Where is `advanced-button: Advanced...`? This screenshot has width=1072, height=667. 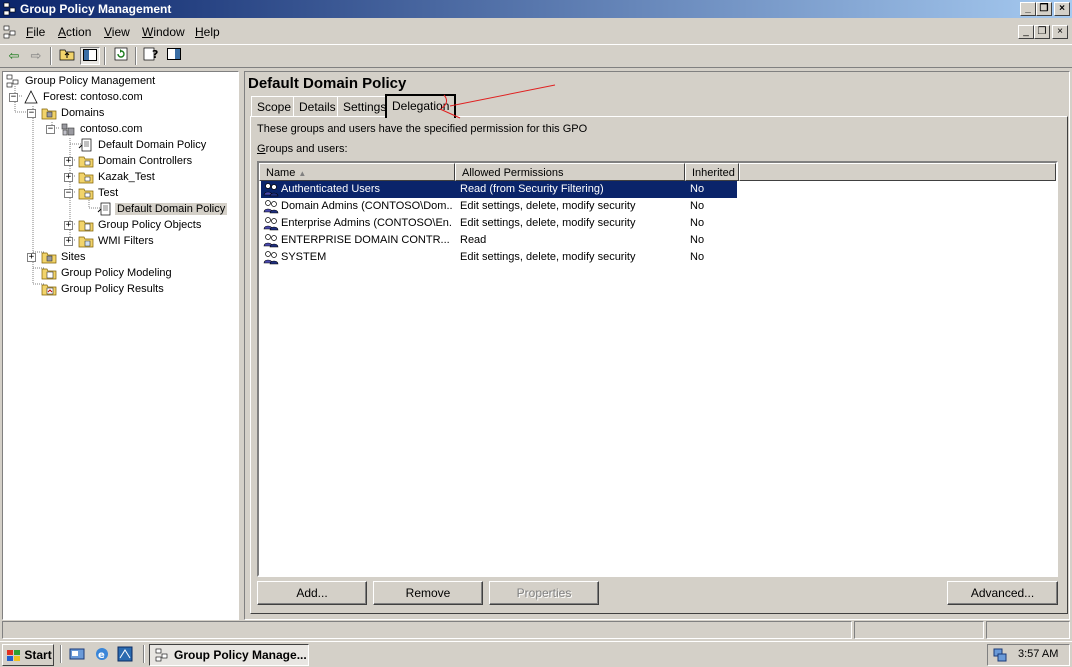
advanced-button: Advanced... is located at coordinates (1002, 593).